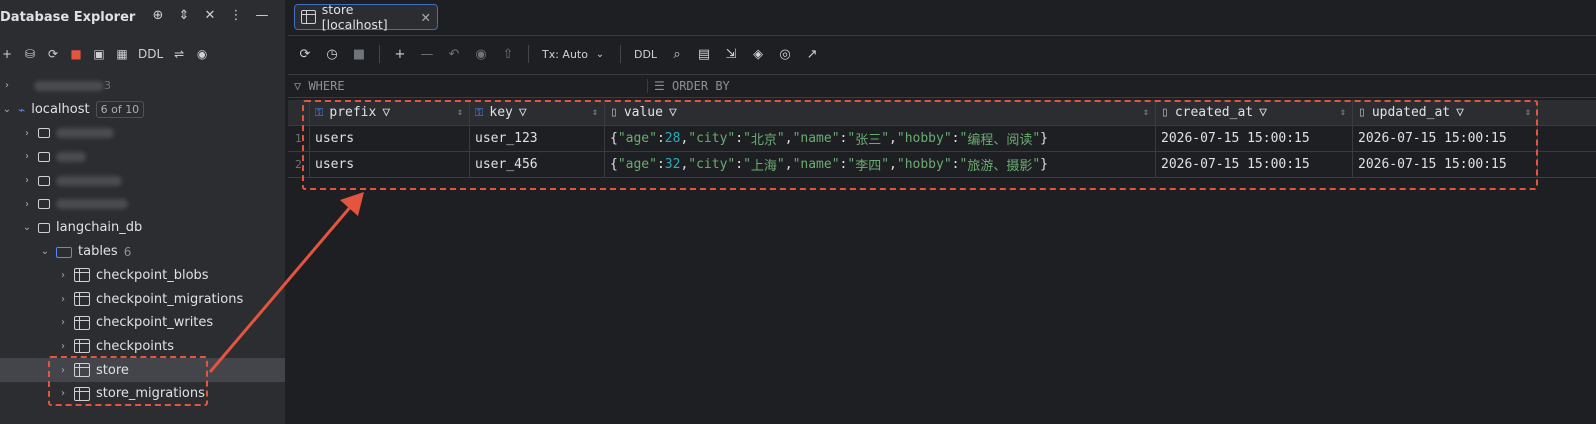  I want to click on filter-bar: ▽ WHERE ☰ ORDER BY, so click(942, 86).